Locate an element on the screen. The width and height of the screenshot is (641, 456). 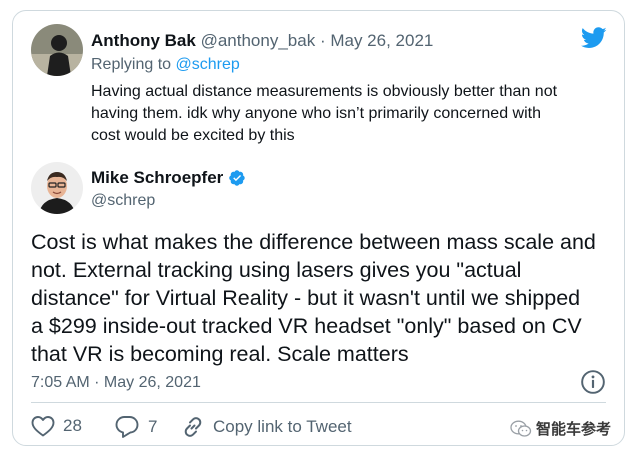
info-icon is located at coordinates (593, 382).